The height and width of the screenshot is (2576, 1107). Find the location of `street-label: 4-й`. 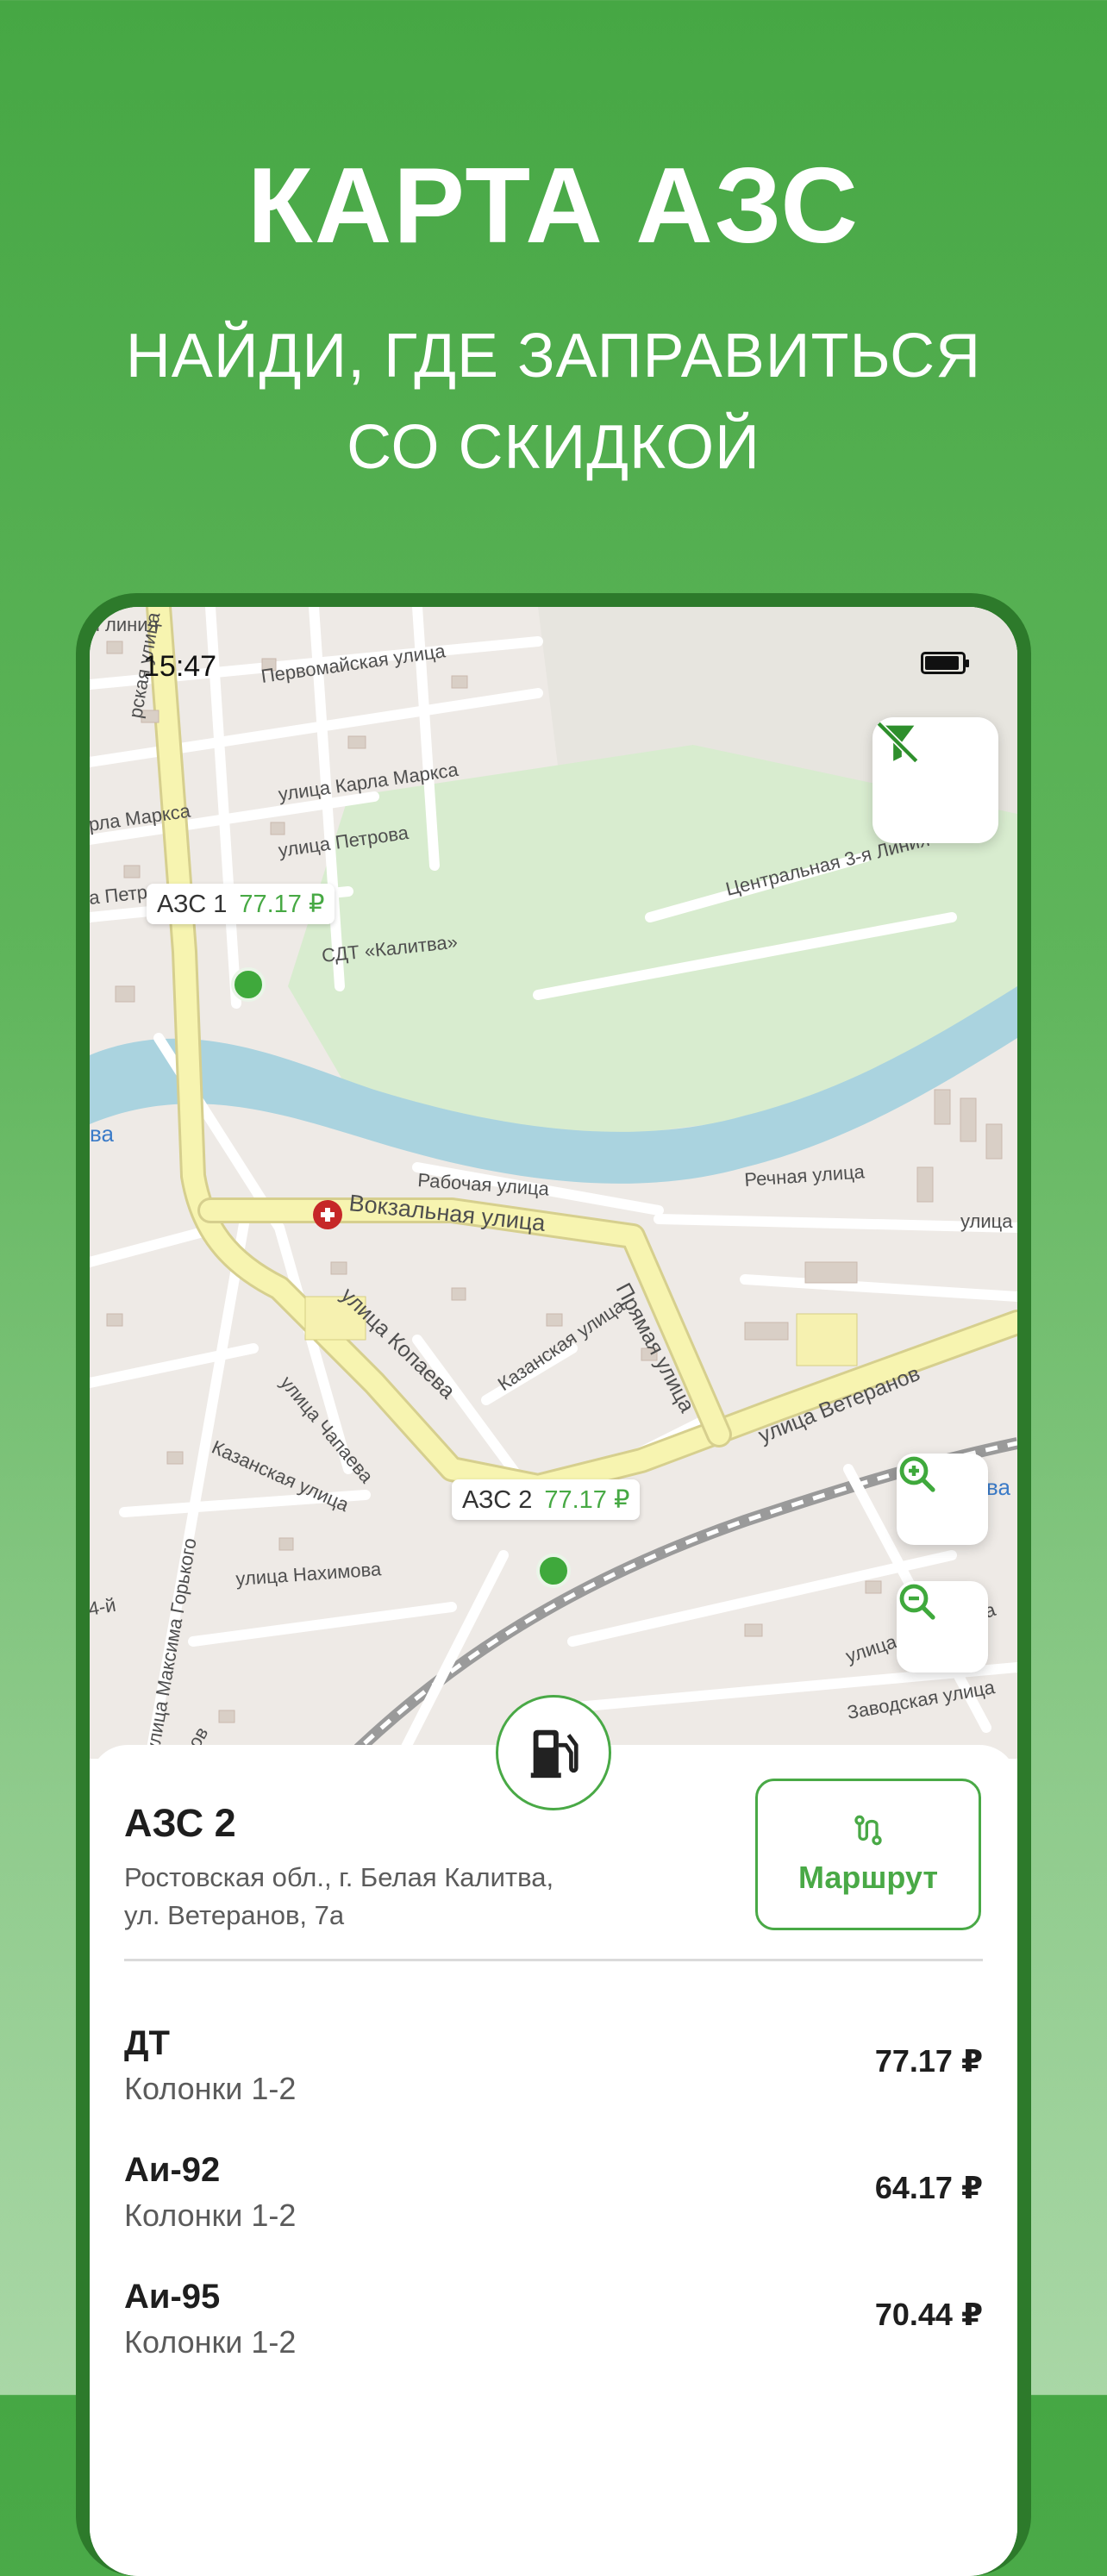

street-label: 4-й is located at coordinates (104, 1607).